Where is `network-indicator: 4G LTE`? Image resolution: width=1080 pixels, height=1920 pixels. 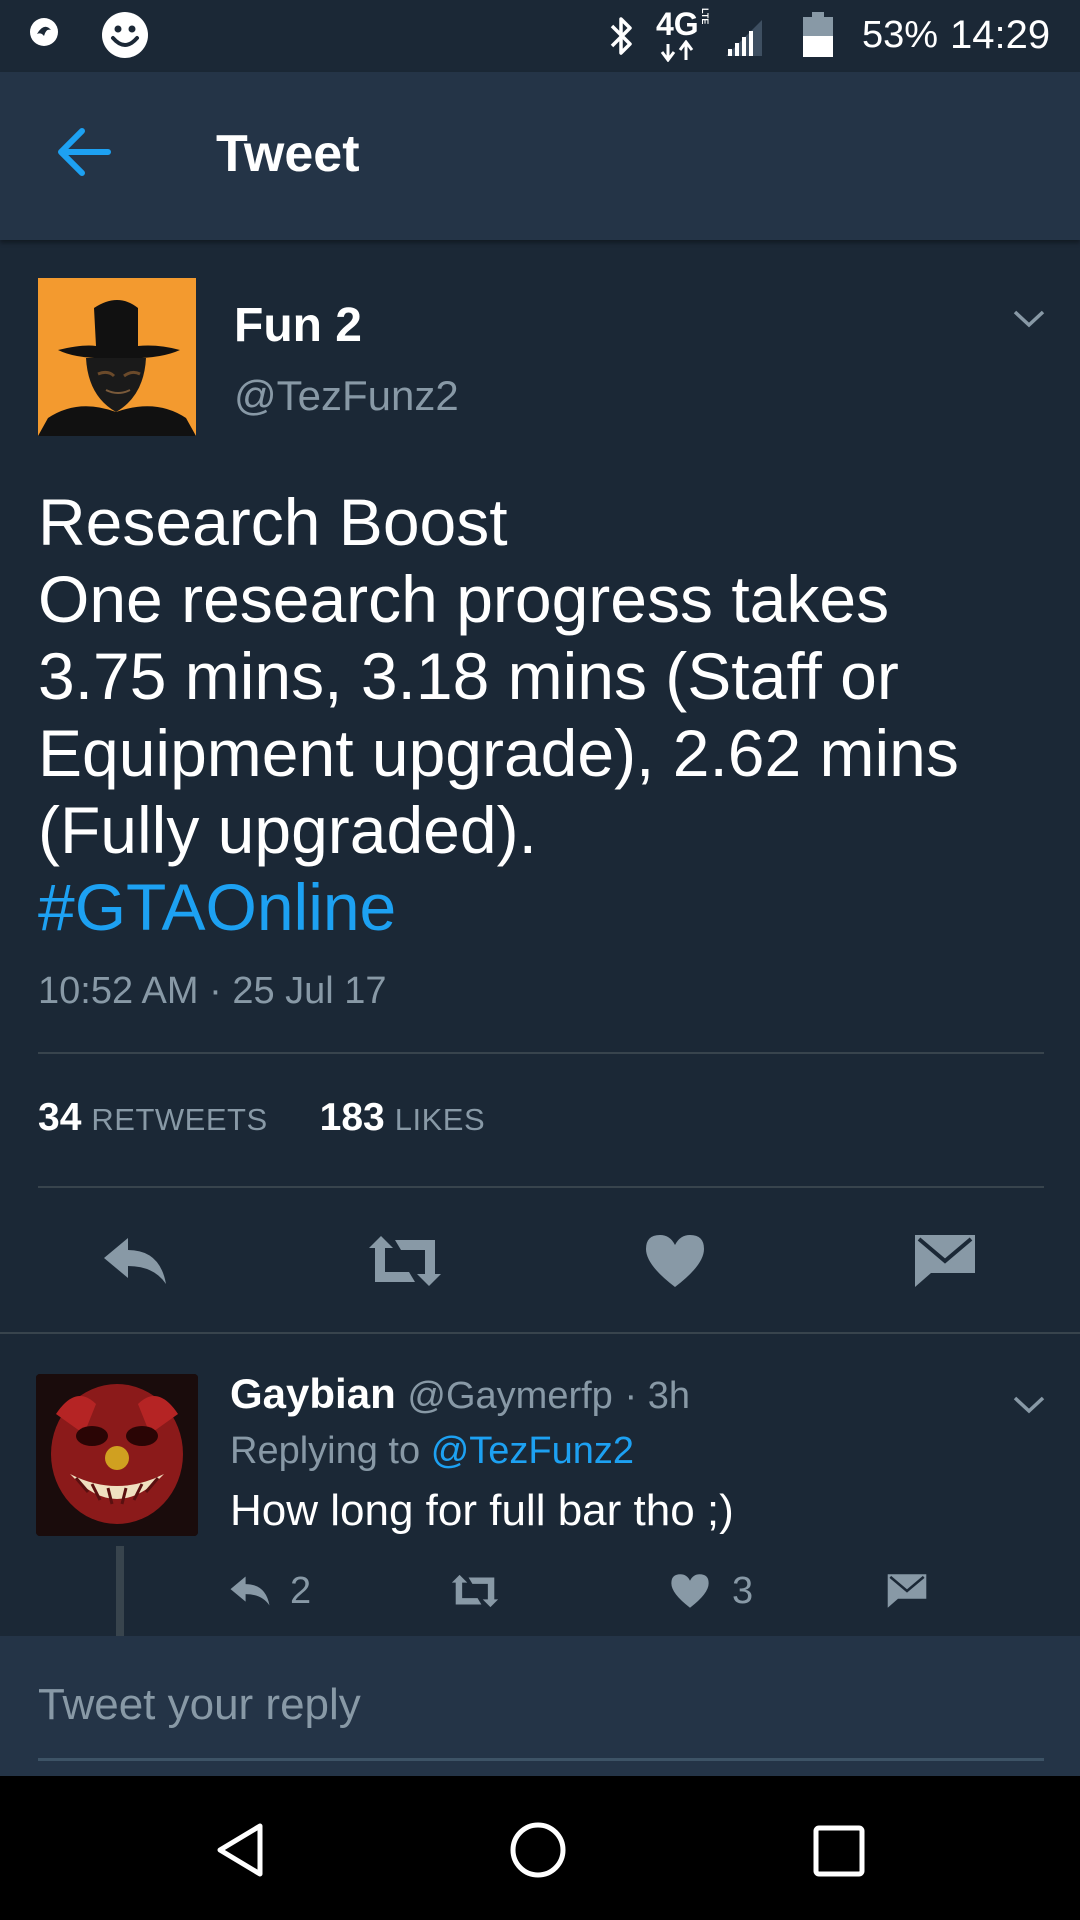 network-indicator: 4G LTE is located at coordinates (686, 35).